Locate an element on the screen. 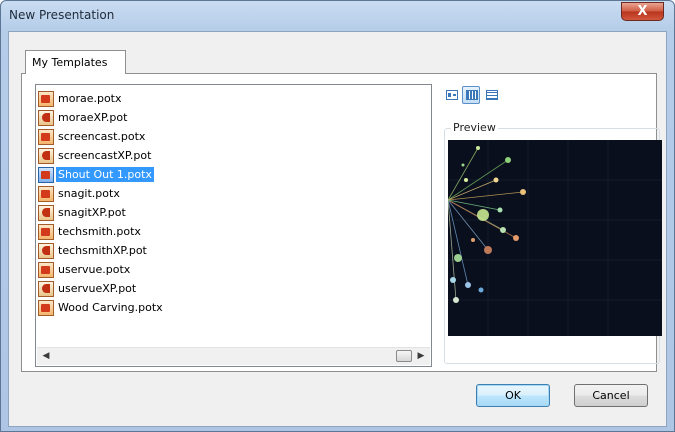 This screenshot has width=675, height=432. view-mode-buttons is located at coordinates (471, 95).